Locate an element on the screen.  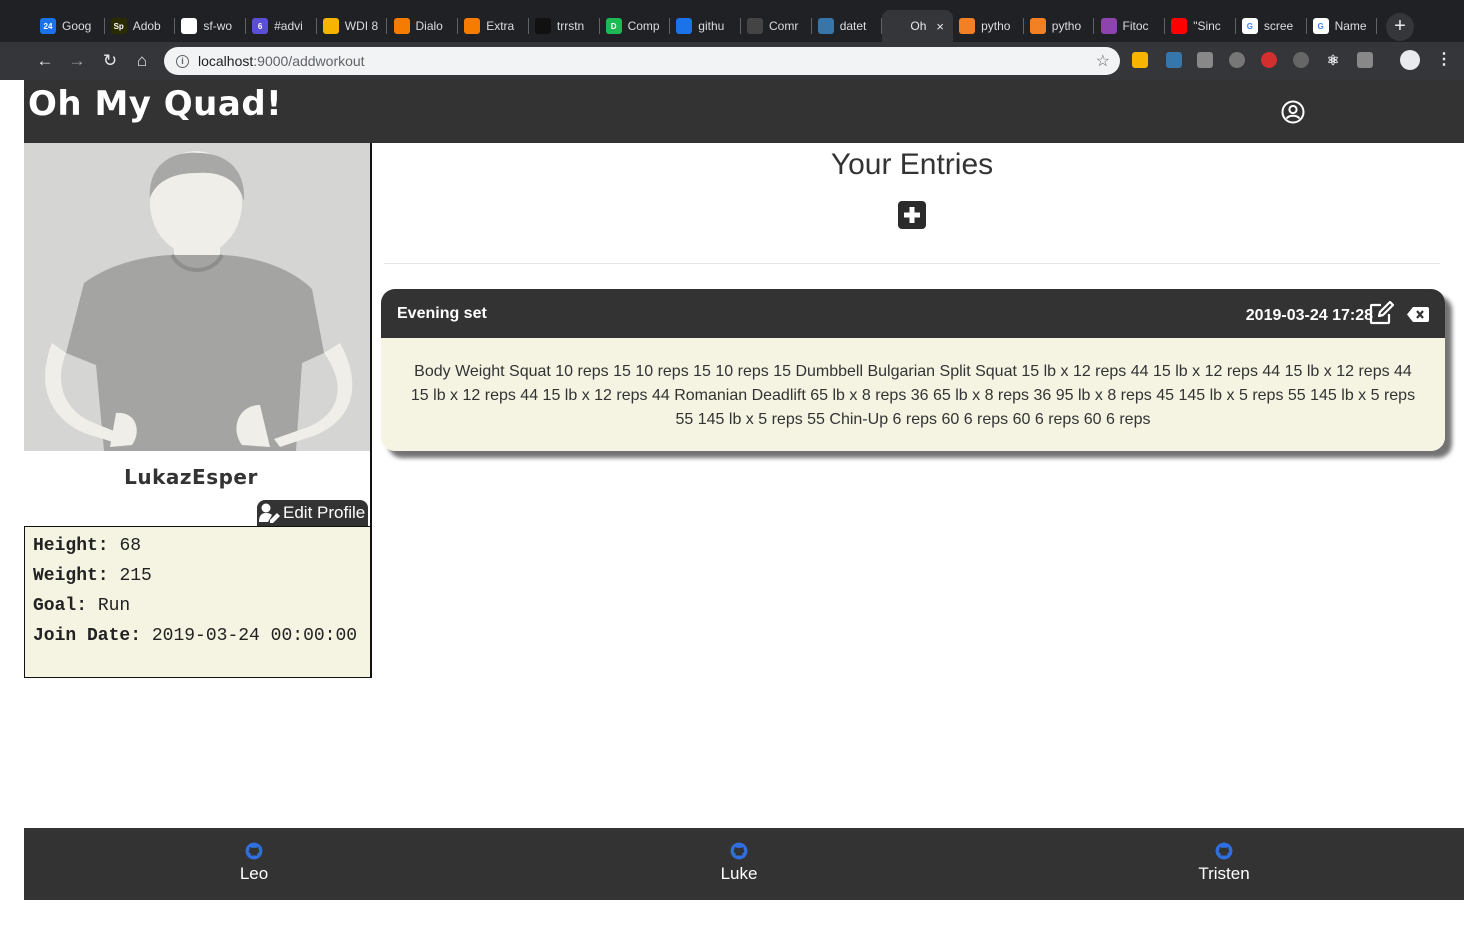
url-host: localhost is located at coordinates (226, 61).